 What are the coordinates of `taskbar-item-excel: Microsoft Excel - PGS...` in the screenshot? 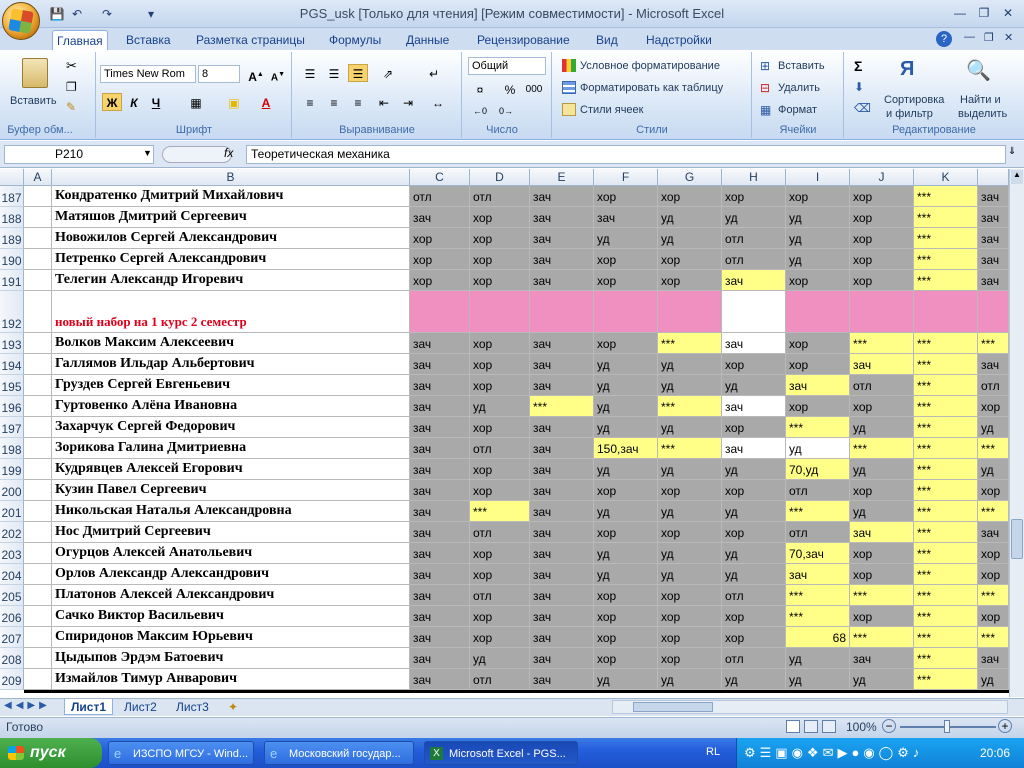 It's located at (501, 753).